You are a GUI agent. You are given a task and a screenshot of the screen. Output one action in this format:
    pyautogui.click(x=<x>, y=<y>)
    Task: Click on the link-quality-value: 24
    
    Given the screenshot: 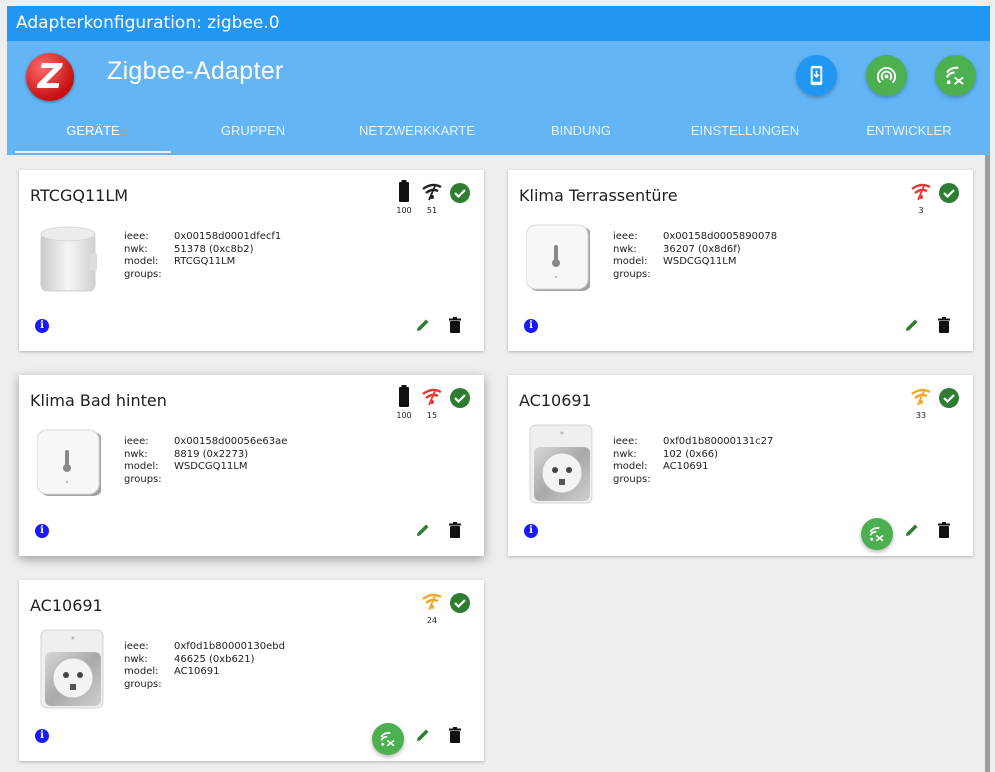 What is the action you would take?
    pyautogui.click(x=432, y=620)
    